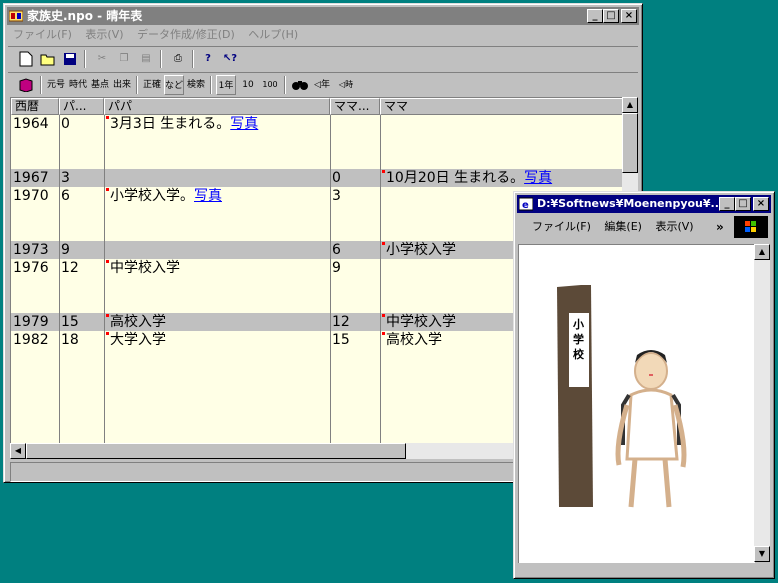 This screenshot has height=583, width=778. I want to click on horizontal-scroll-thumb, so click(216, 451).